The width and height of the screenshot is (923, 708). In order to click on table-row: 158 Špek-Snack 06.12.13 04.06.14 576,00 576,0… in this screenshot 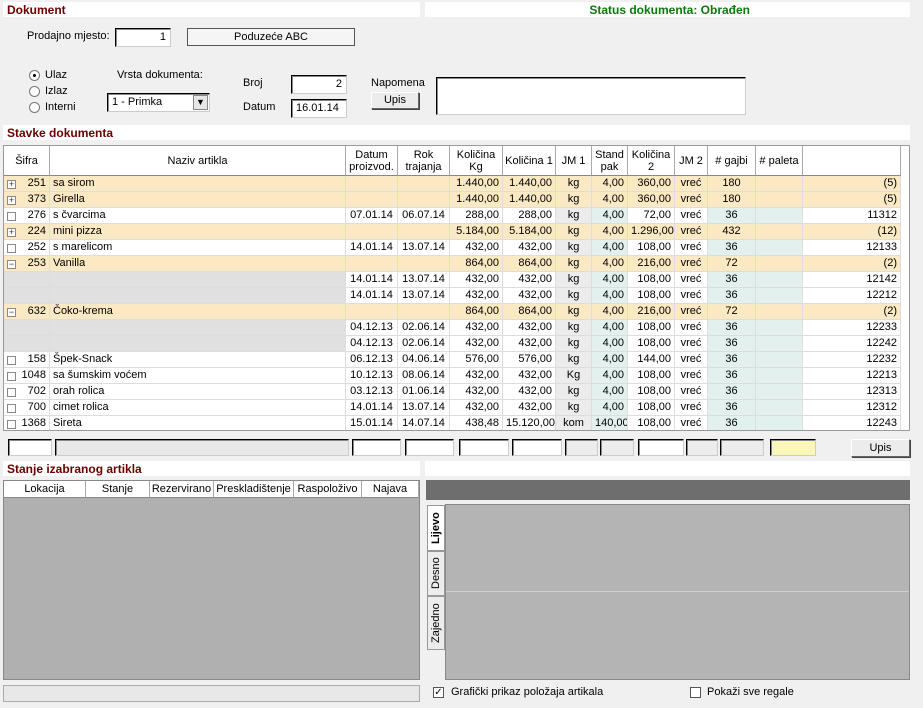, I will do `click(456, 360)`.